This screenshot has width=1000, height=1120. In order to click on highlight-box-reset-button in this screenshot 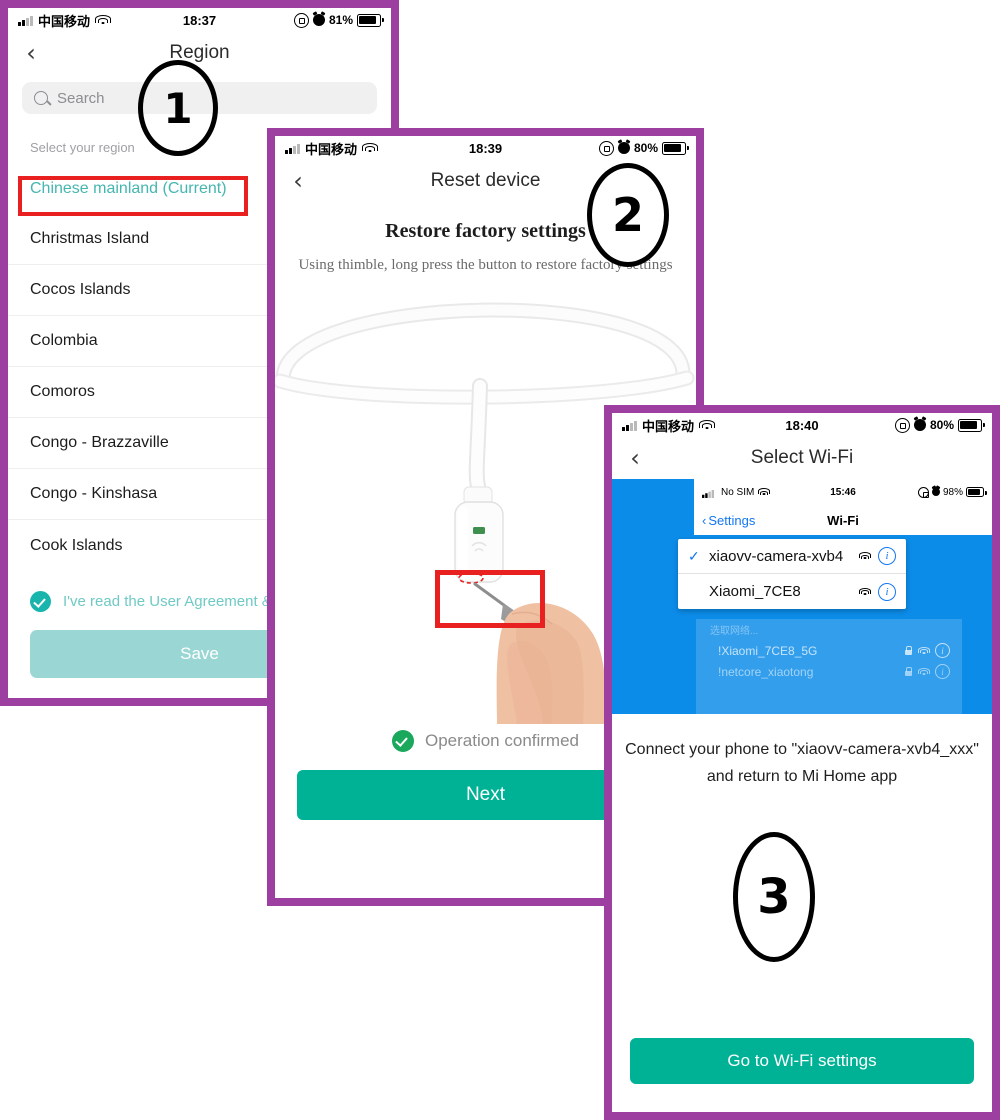, I will do `click(490, 599)`.